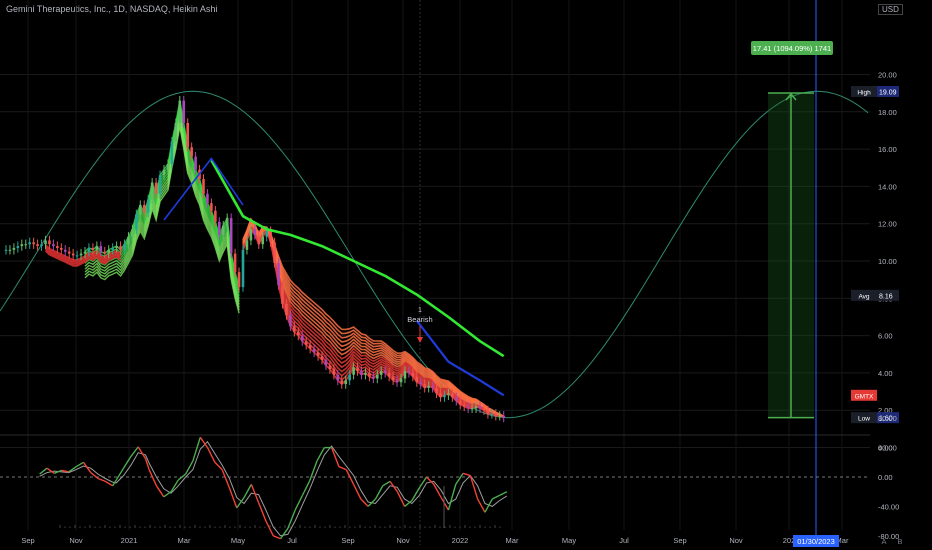 This screenshot has width=932, height=550. Describe the element at coordinates (887, 418) in the screenshot. I see `osc-tick-label: 80.00` at that location.